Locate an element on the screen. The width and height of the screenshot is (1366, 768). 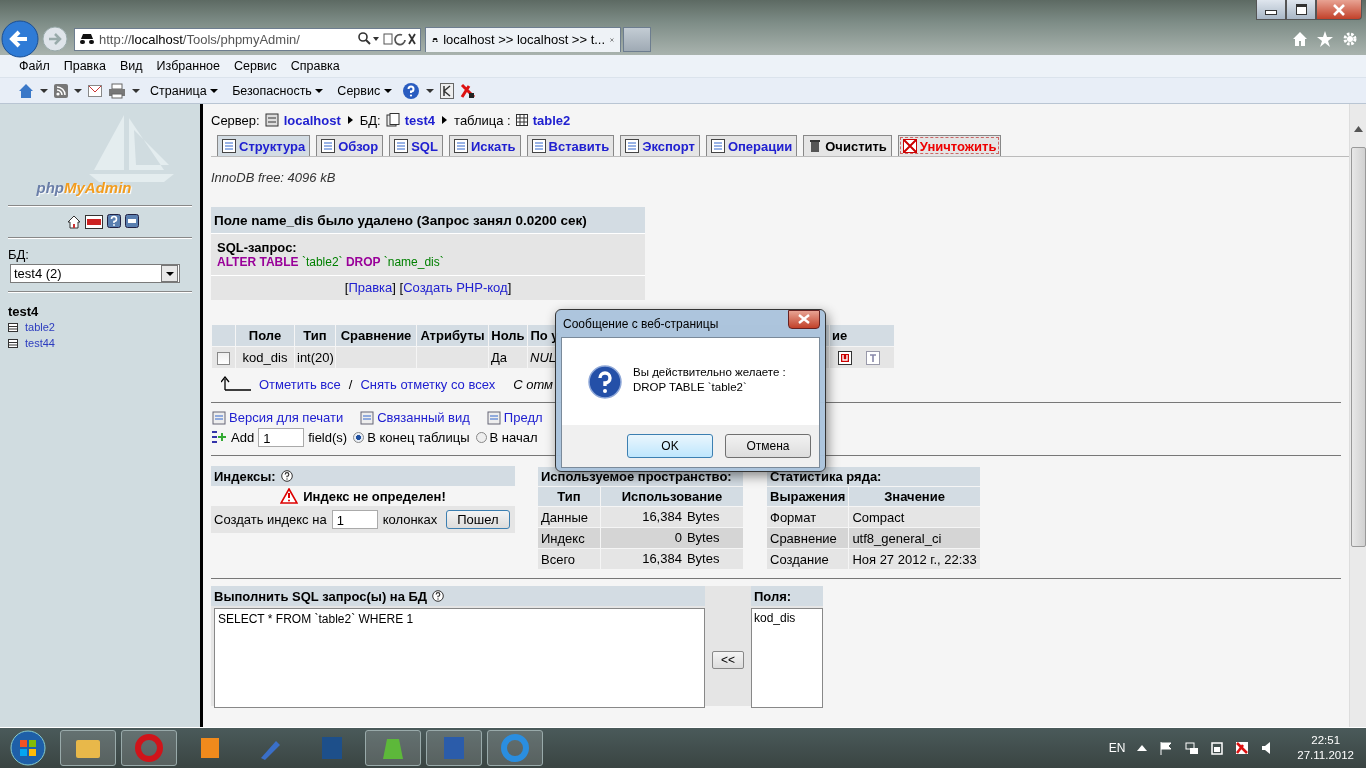
menu-item: Справка is located at coordinates (315, 66).